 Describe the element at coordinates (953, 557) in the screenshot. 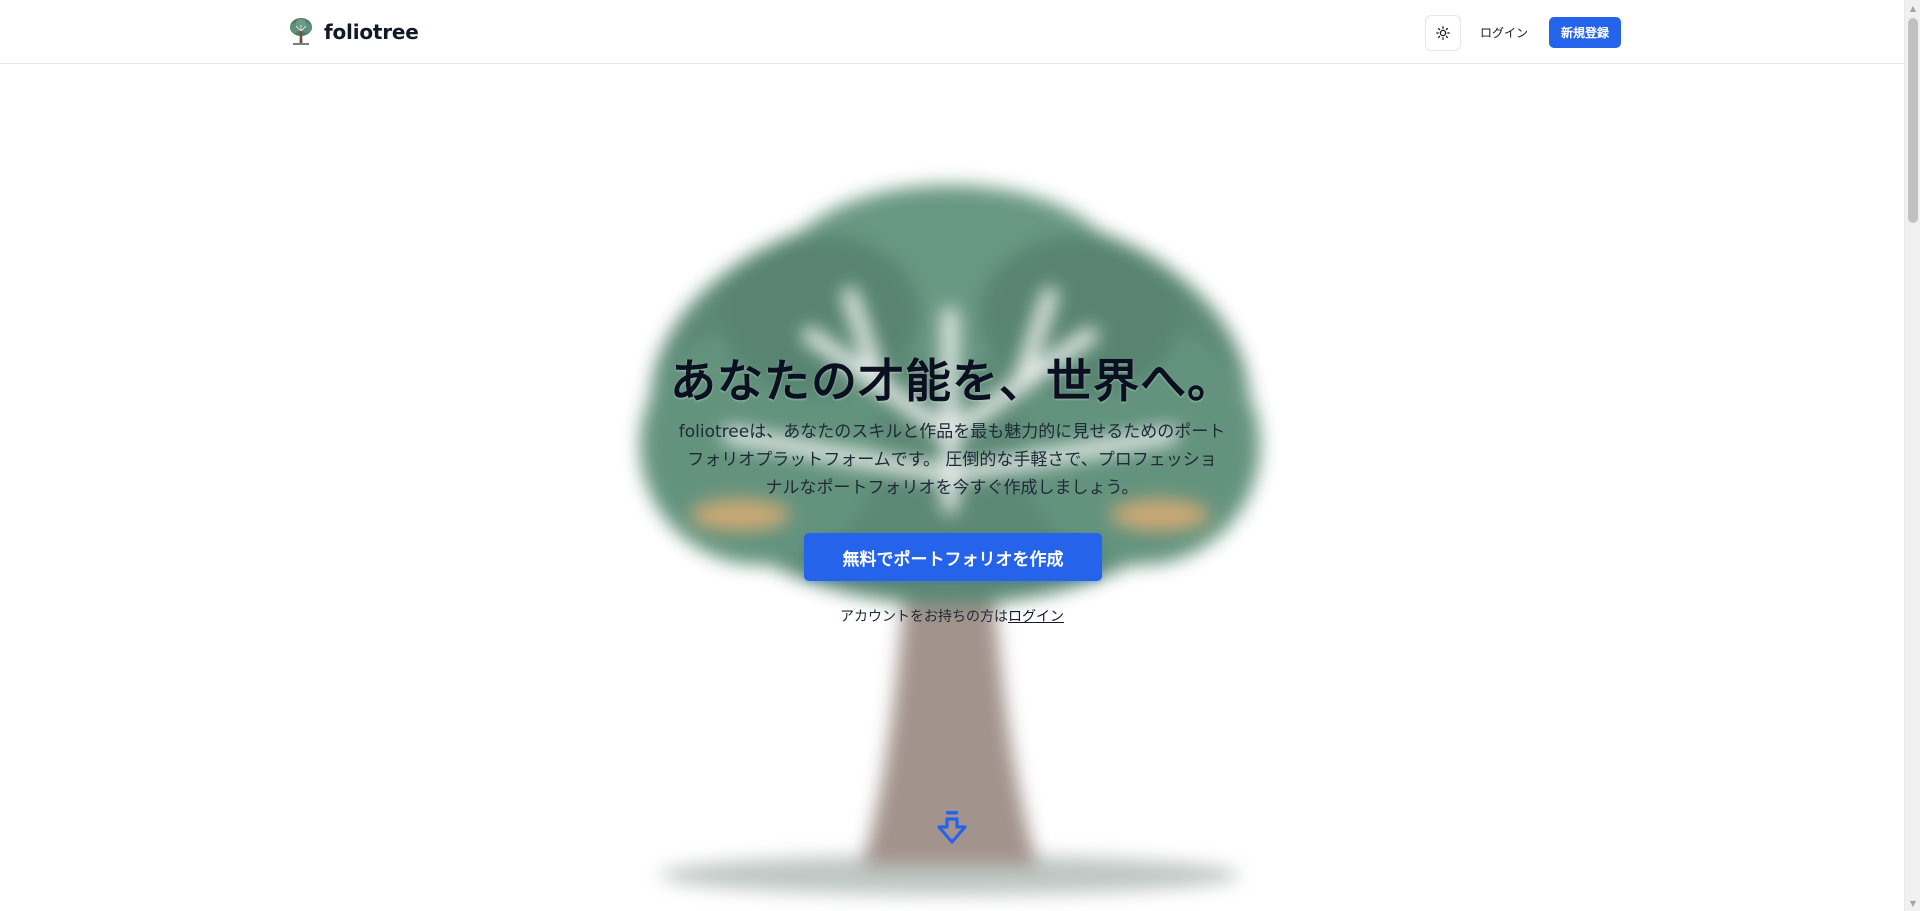

I see `create-portfolio-button: 無料でポートフォリオを作成` at that location.